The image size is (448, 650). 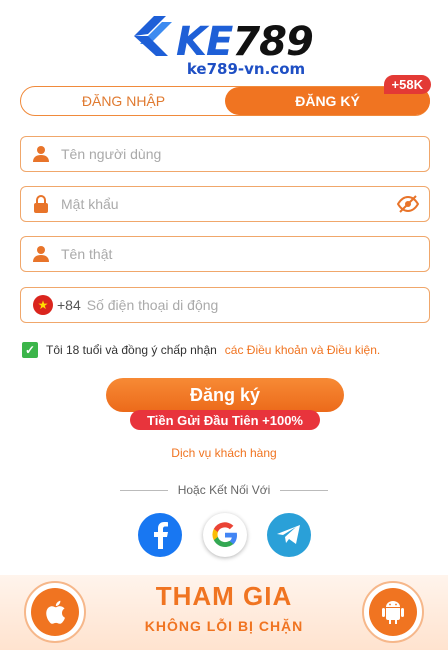 I want to click on logo-domain: ke789-vn.com, so click(x=246, y=69).